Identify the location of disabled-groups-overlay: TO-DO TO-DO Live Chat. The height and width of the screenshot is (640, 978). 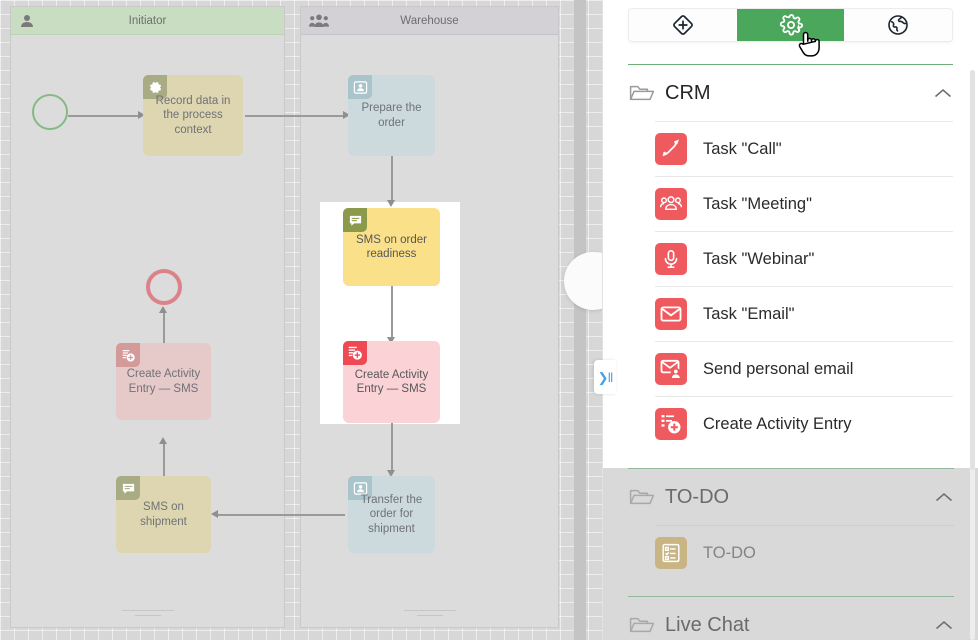
(790, 554).